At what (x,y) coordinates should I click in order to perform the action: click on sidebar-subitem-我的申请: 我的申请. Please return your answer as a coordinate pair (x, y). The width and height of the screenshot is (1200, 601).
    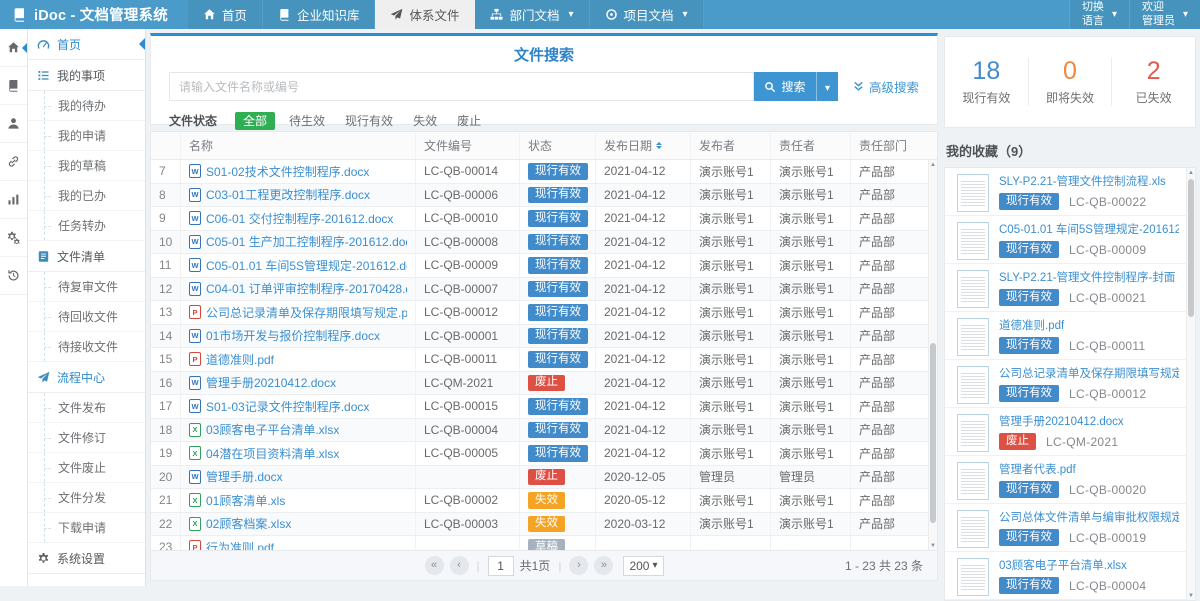
    Looking at the image, I should click on (86, 136).